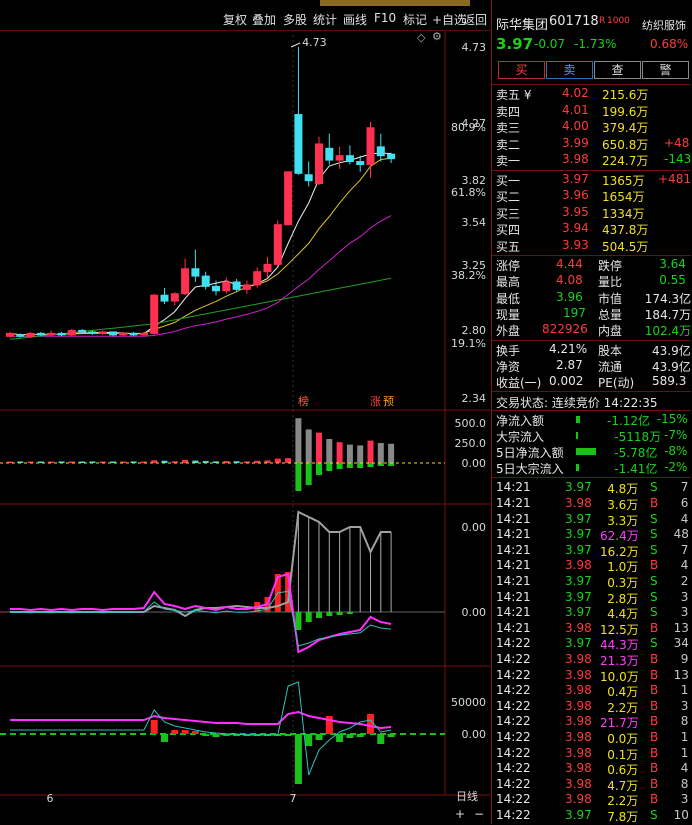  Describe the element at coordinates (591, 213) in the screenshot. I see `buy-order-row: 买三 3.95 1334万` at that location.